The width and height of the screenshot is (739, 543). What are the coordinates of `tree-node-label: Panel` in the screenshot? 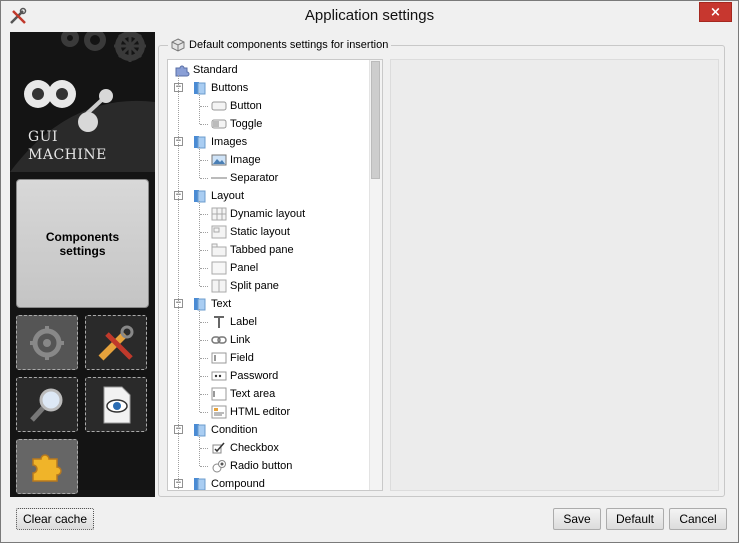 It's located at (244, 268).